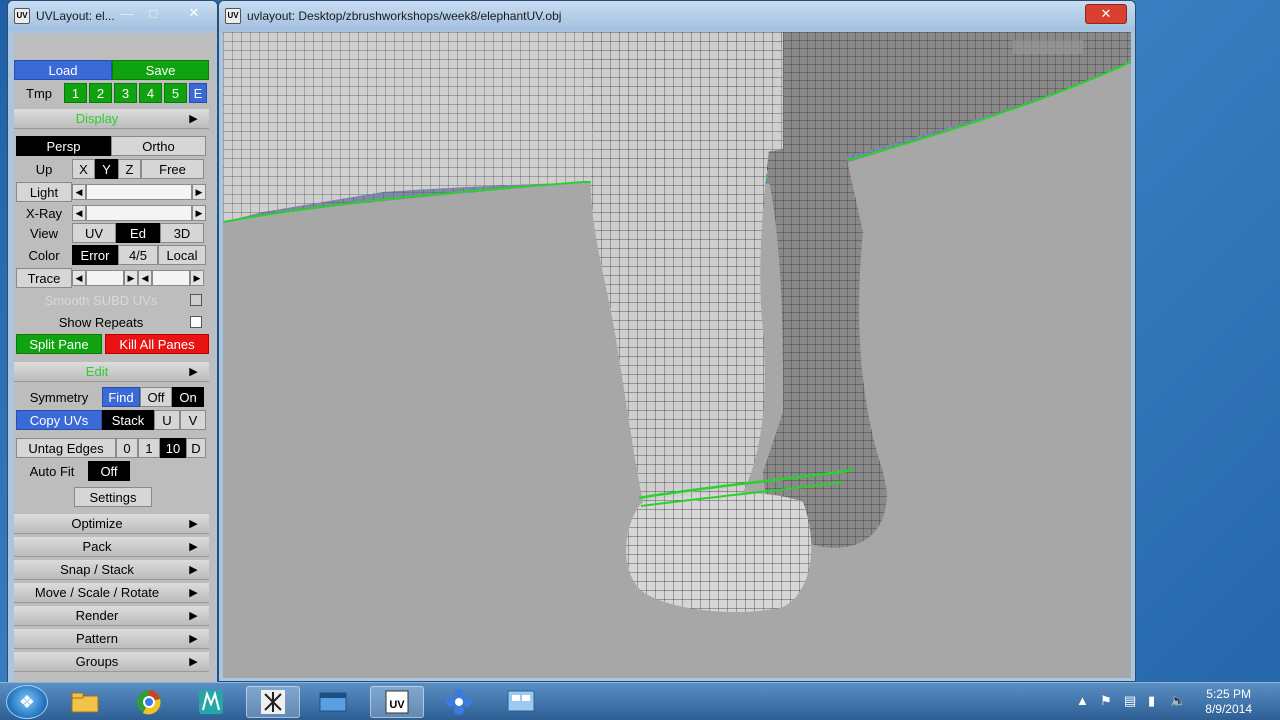  Describe the element at coordinates (149, 448) in the screenshot. I see `untag-1-button: 1` at that location.